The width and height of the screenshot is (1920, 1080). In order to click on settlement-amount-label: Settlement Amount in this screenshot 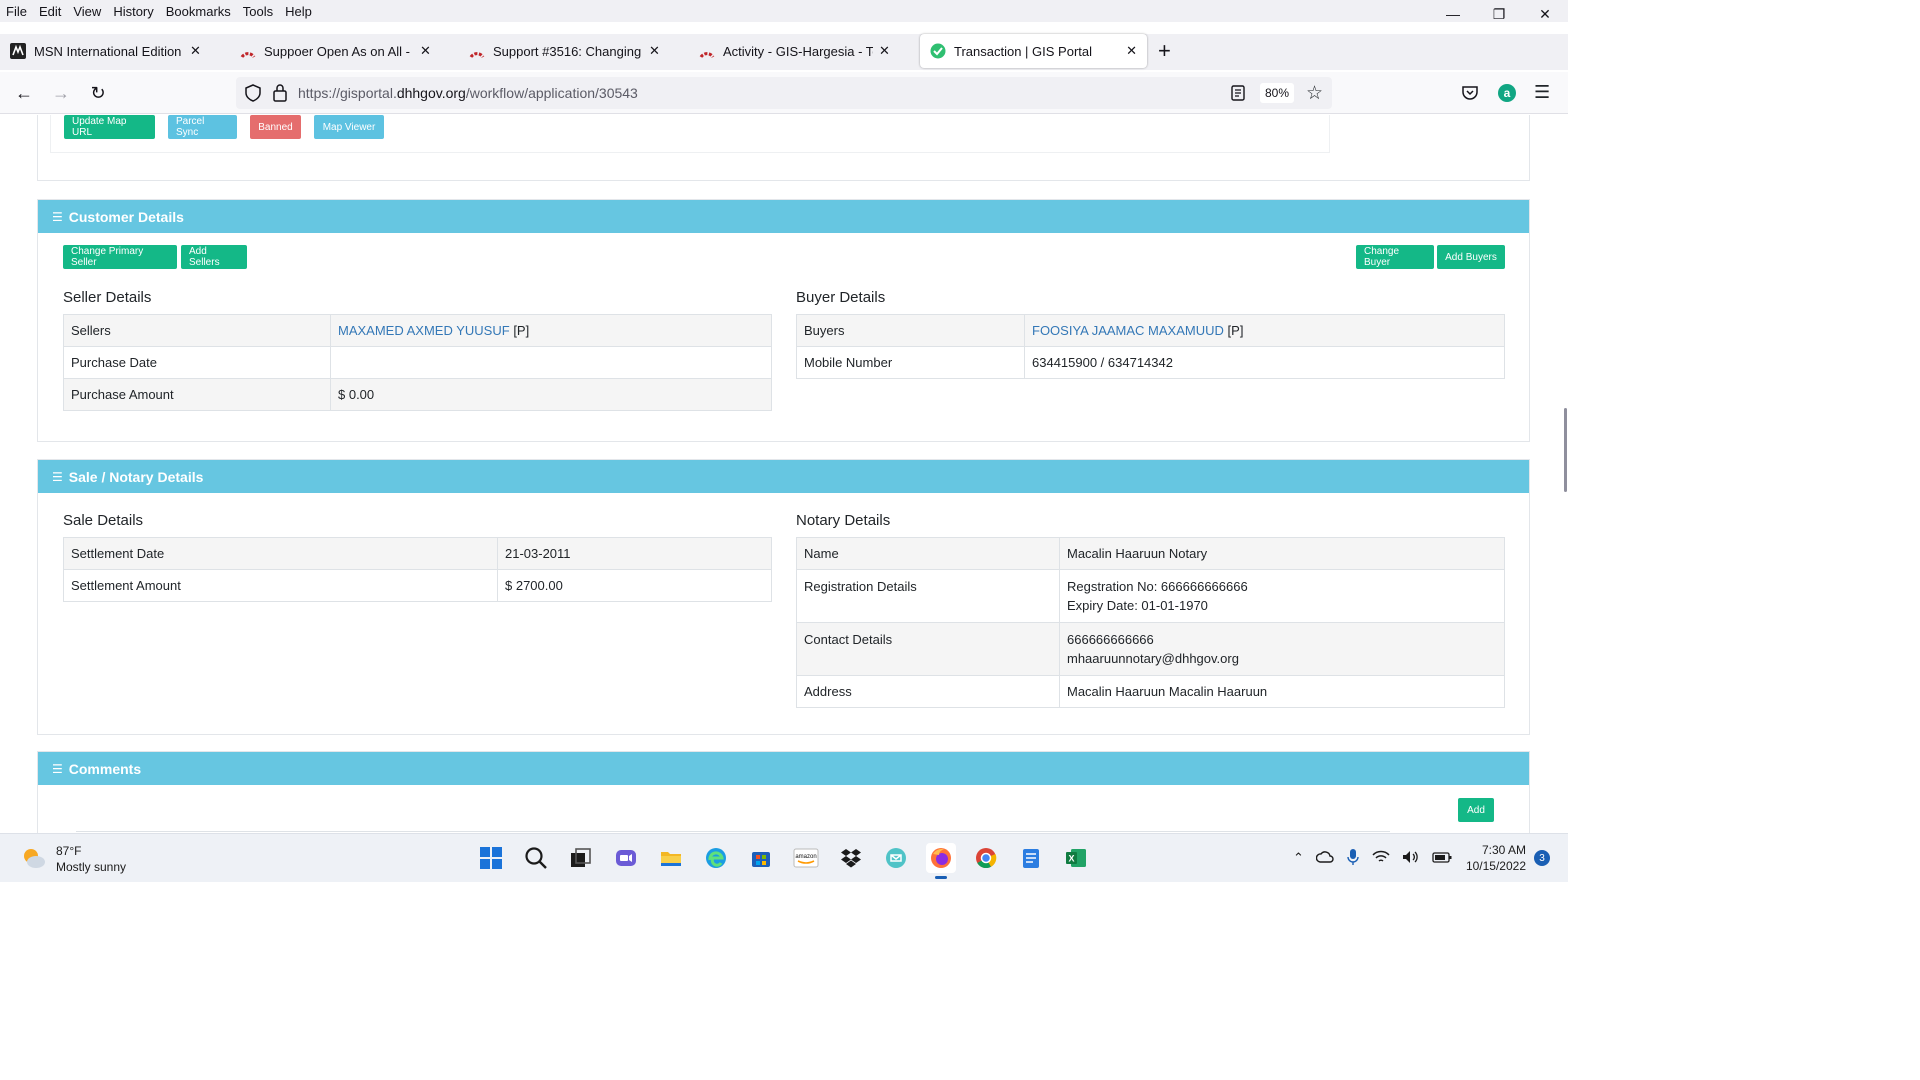, I will do `click(280, 585)`.